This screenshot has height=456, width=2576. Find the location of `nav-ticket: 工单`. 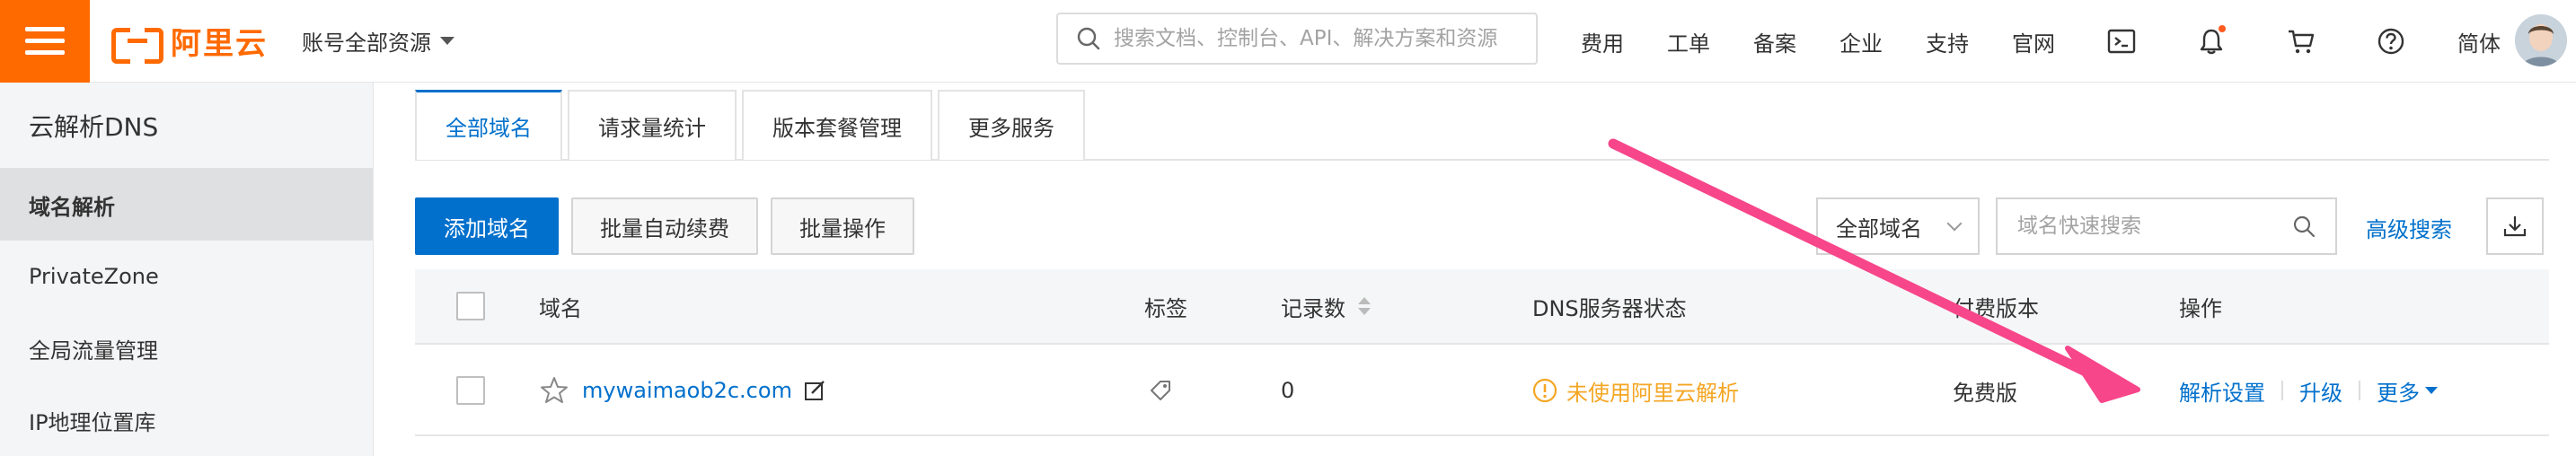

nav-ticket: 工单 is located at coordinates (1688, 41).